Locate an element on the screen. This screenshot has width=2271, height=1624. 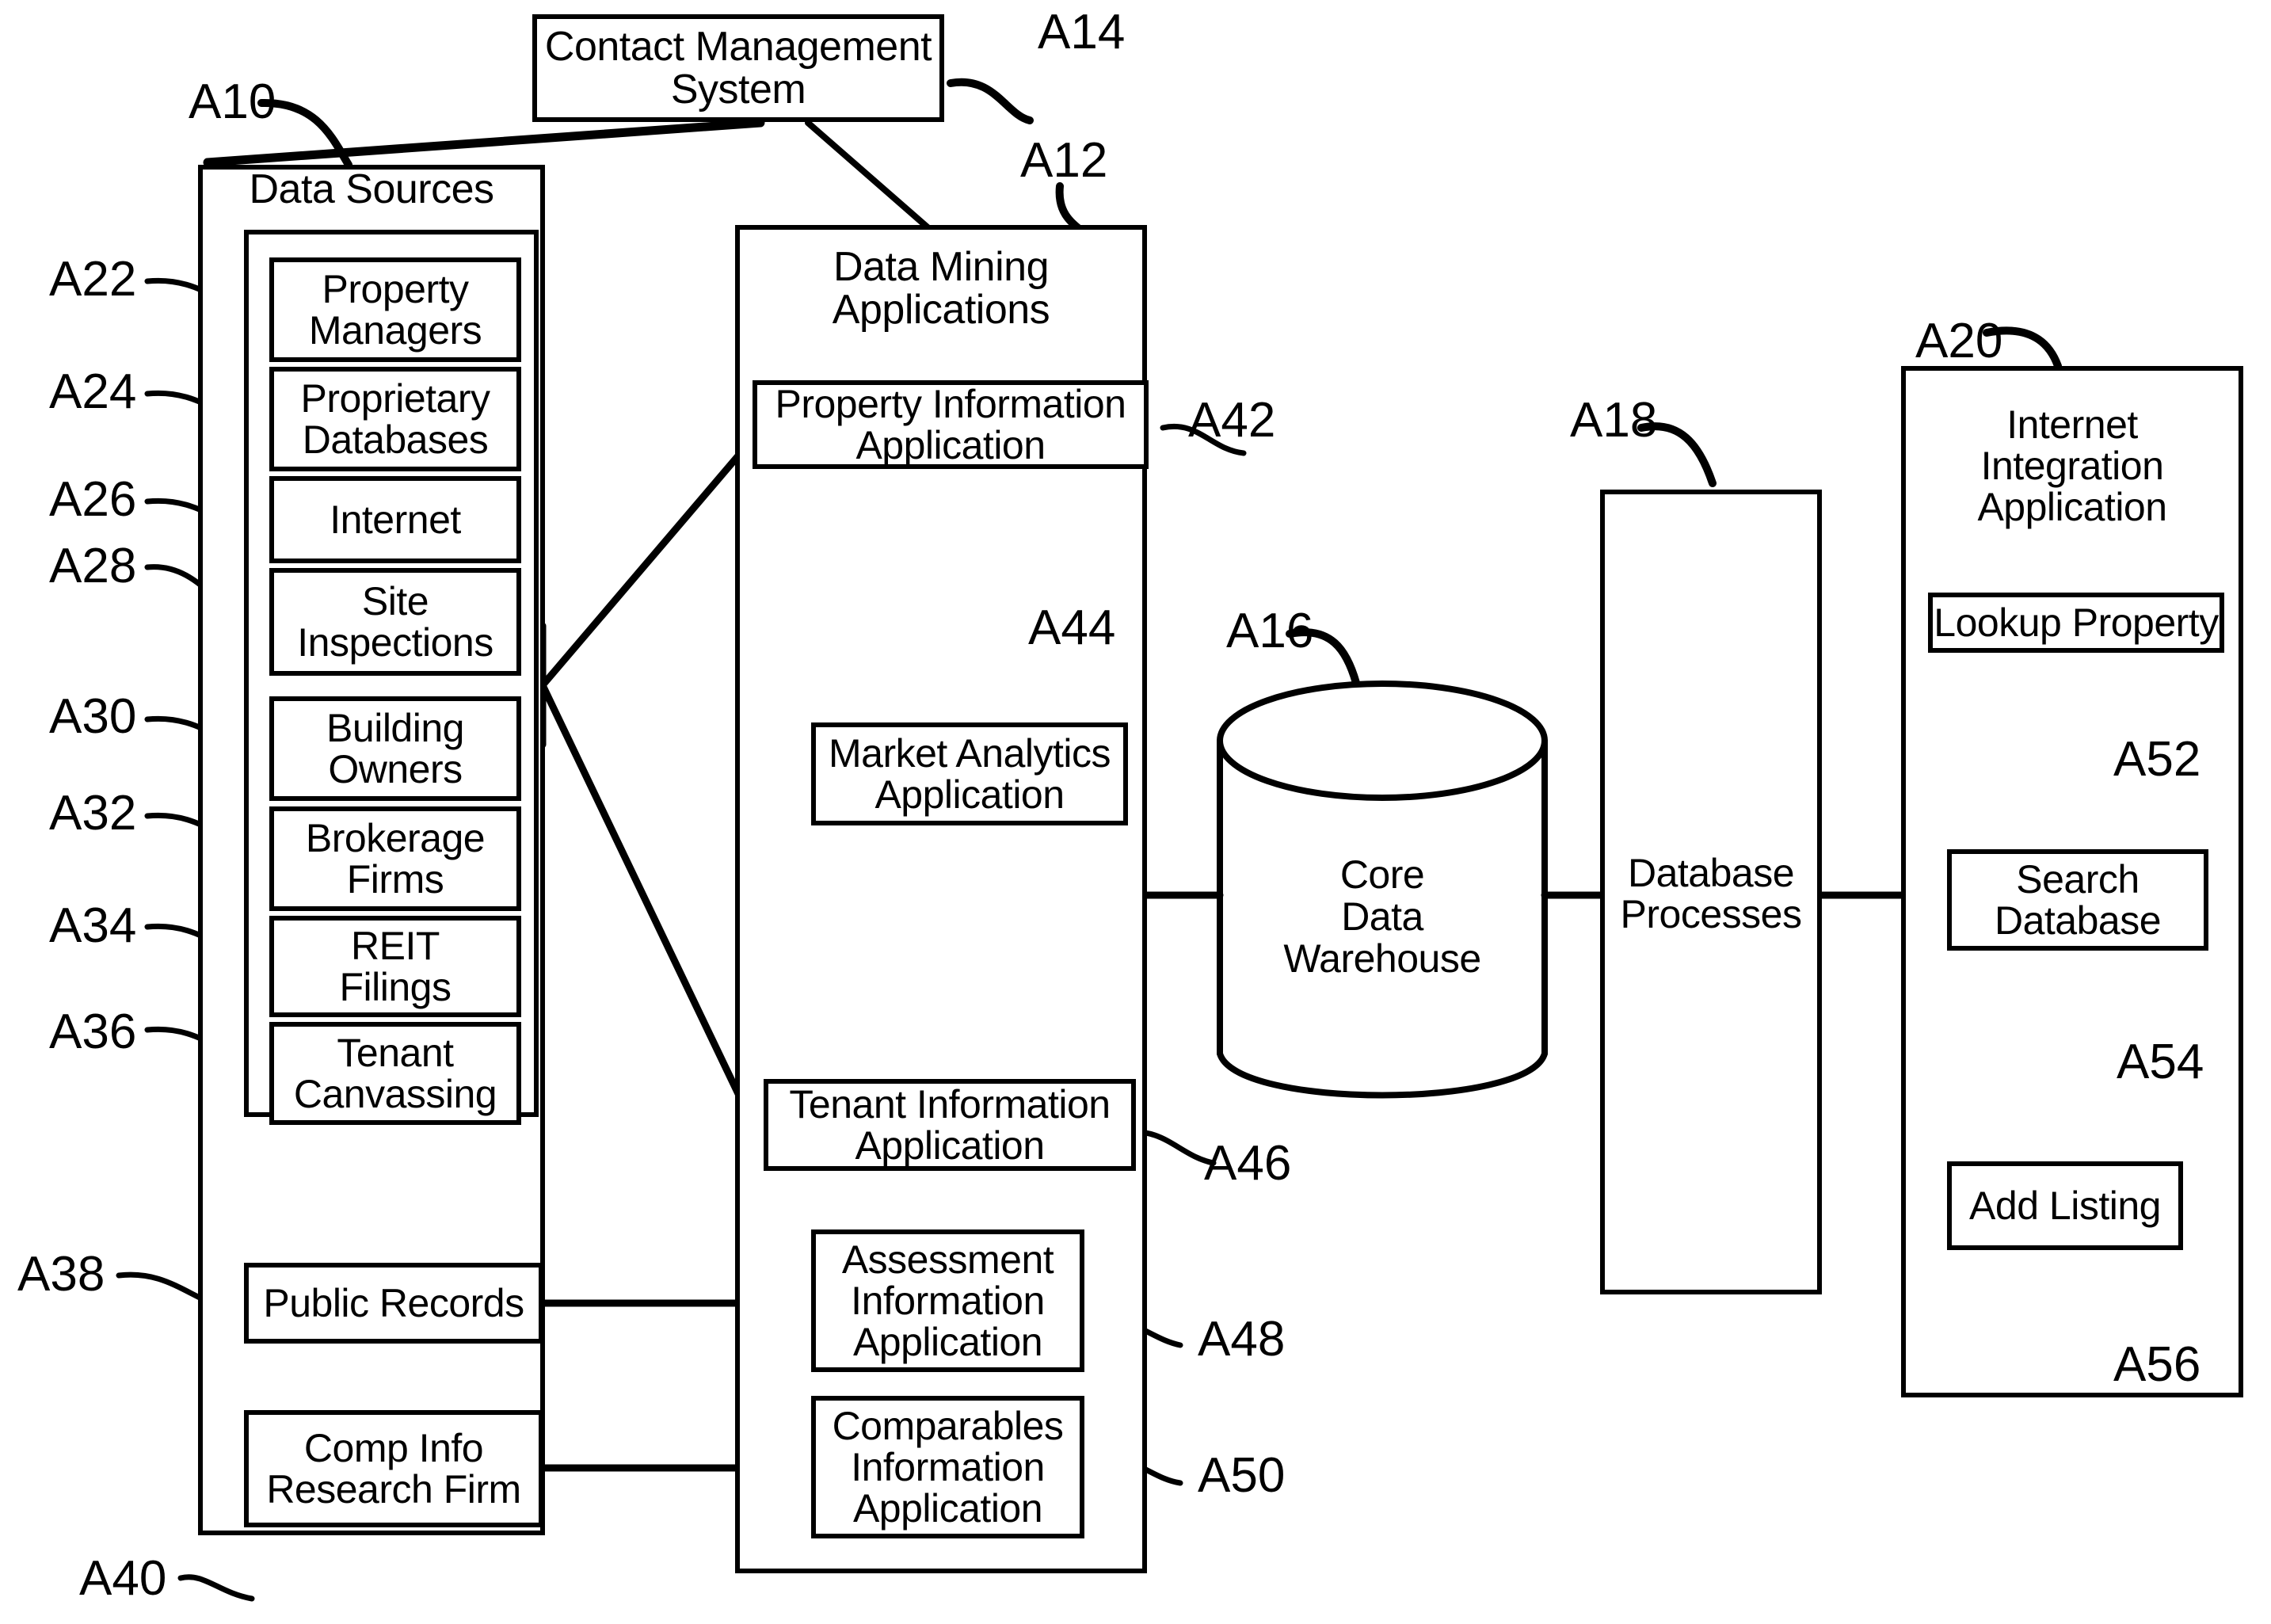
ref-a46: A46 is located at coordinates (1248, 1164).